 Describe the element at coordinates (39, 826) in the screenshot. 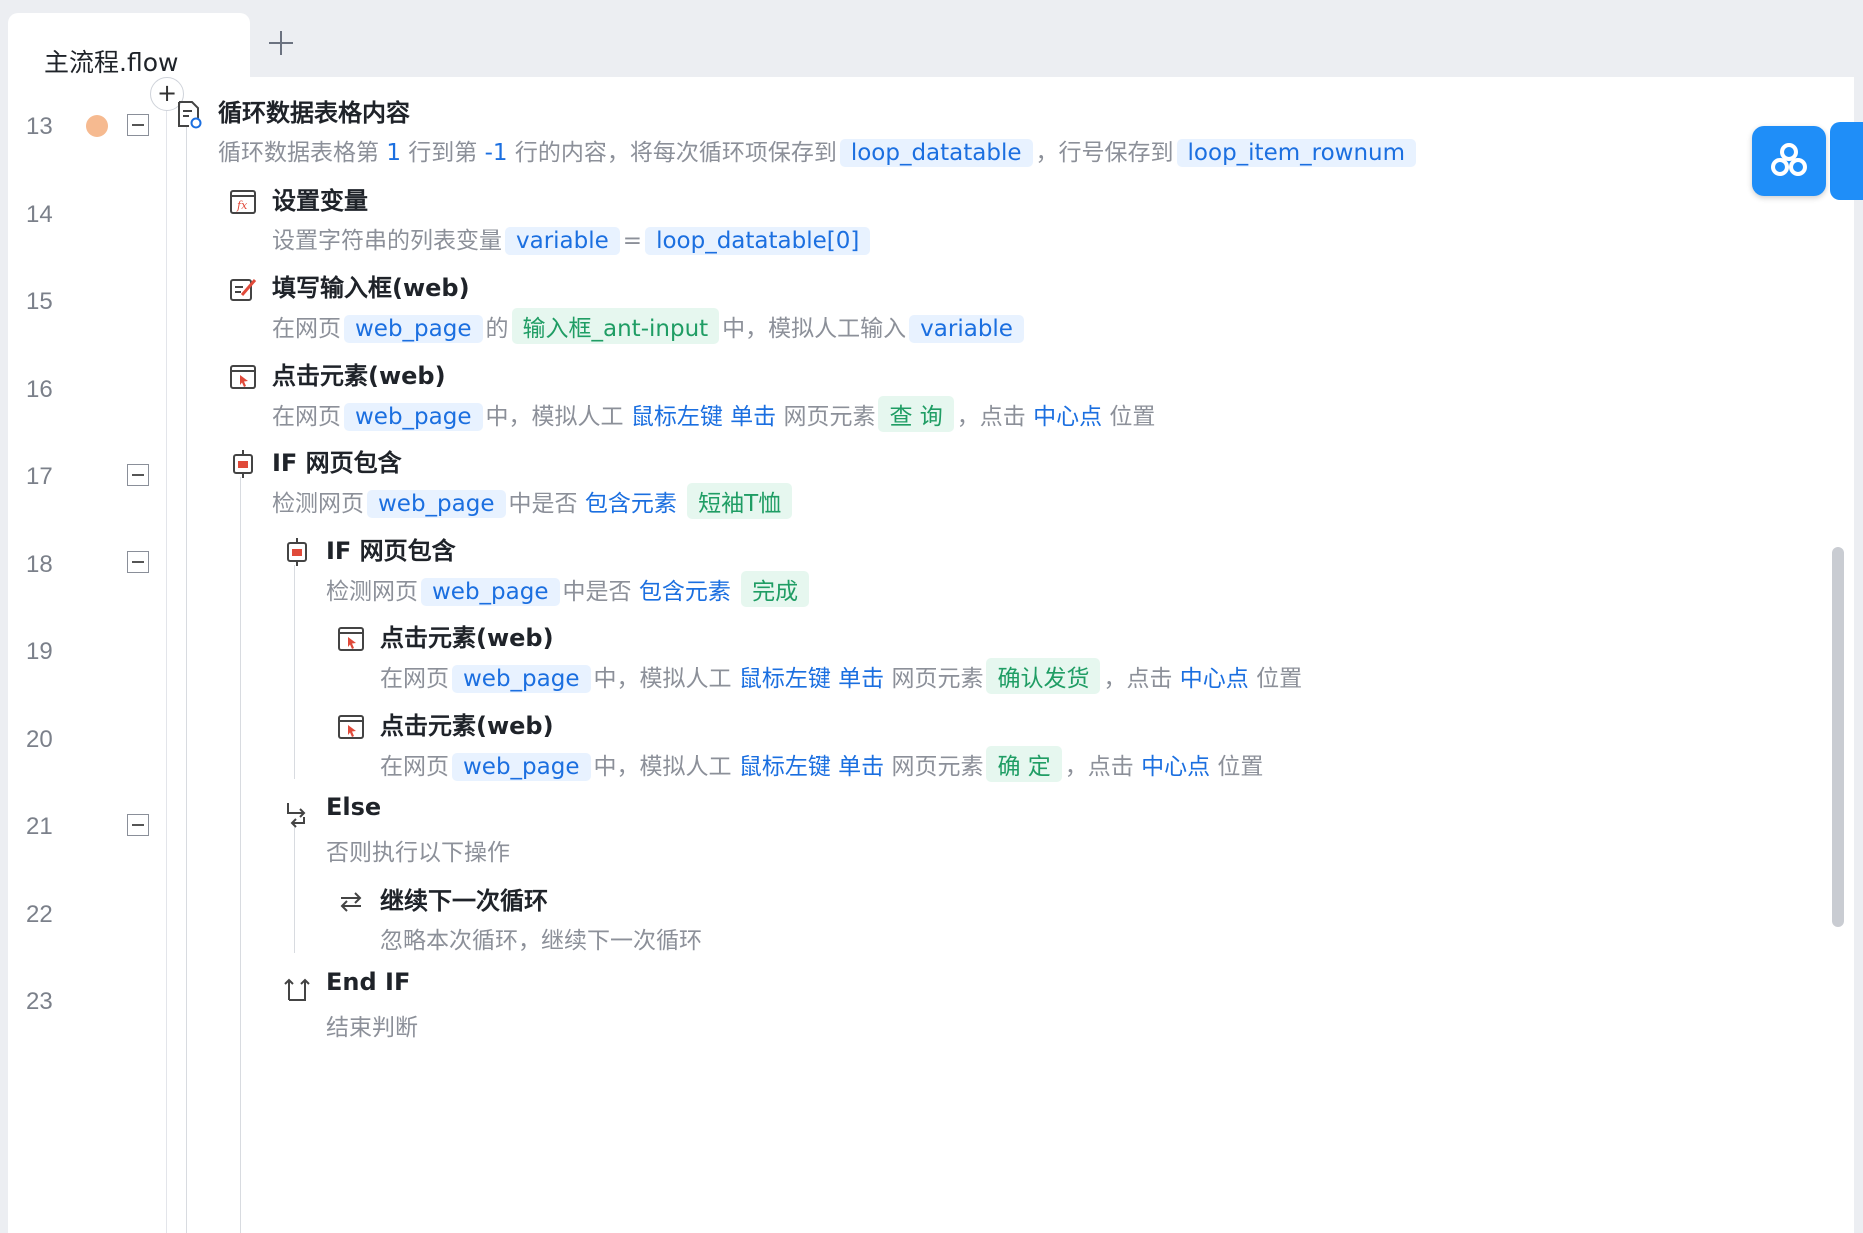

I see `line-number: 21` at that location.